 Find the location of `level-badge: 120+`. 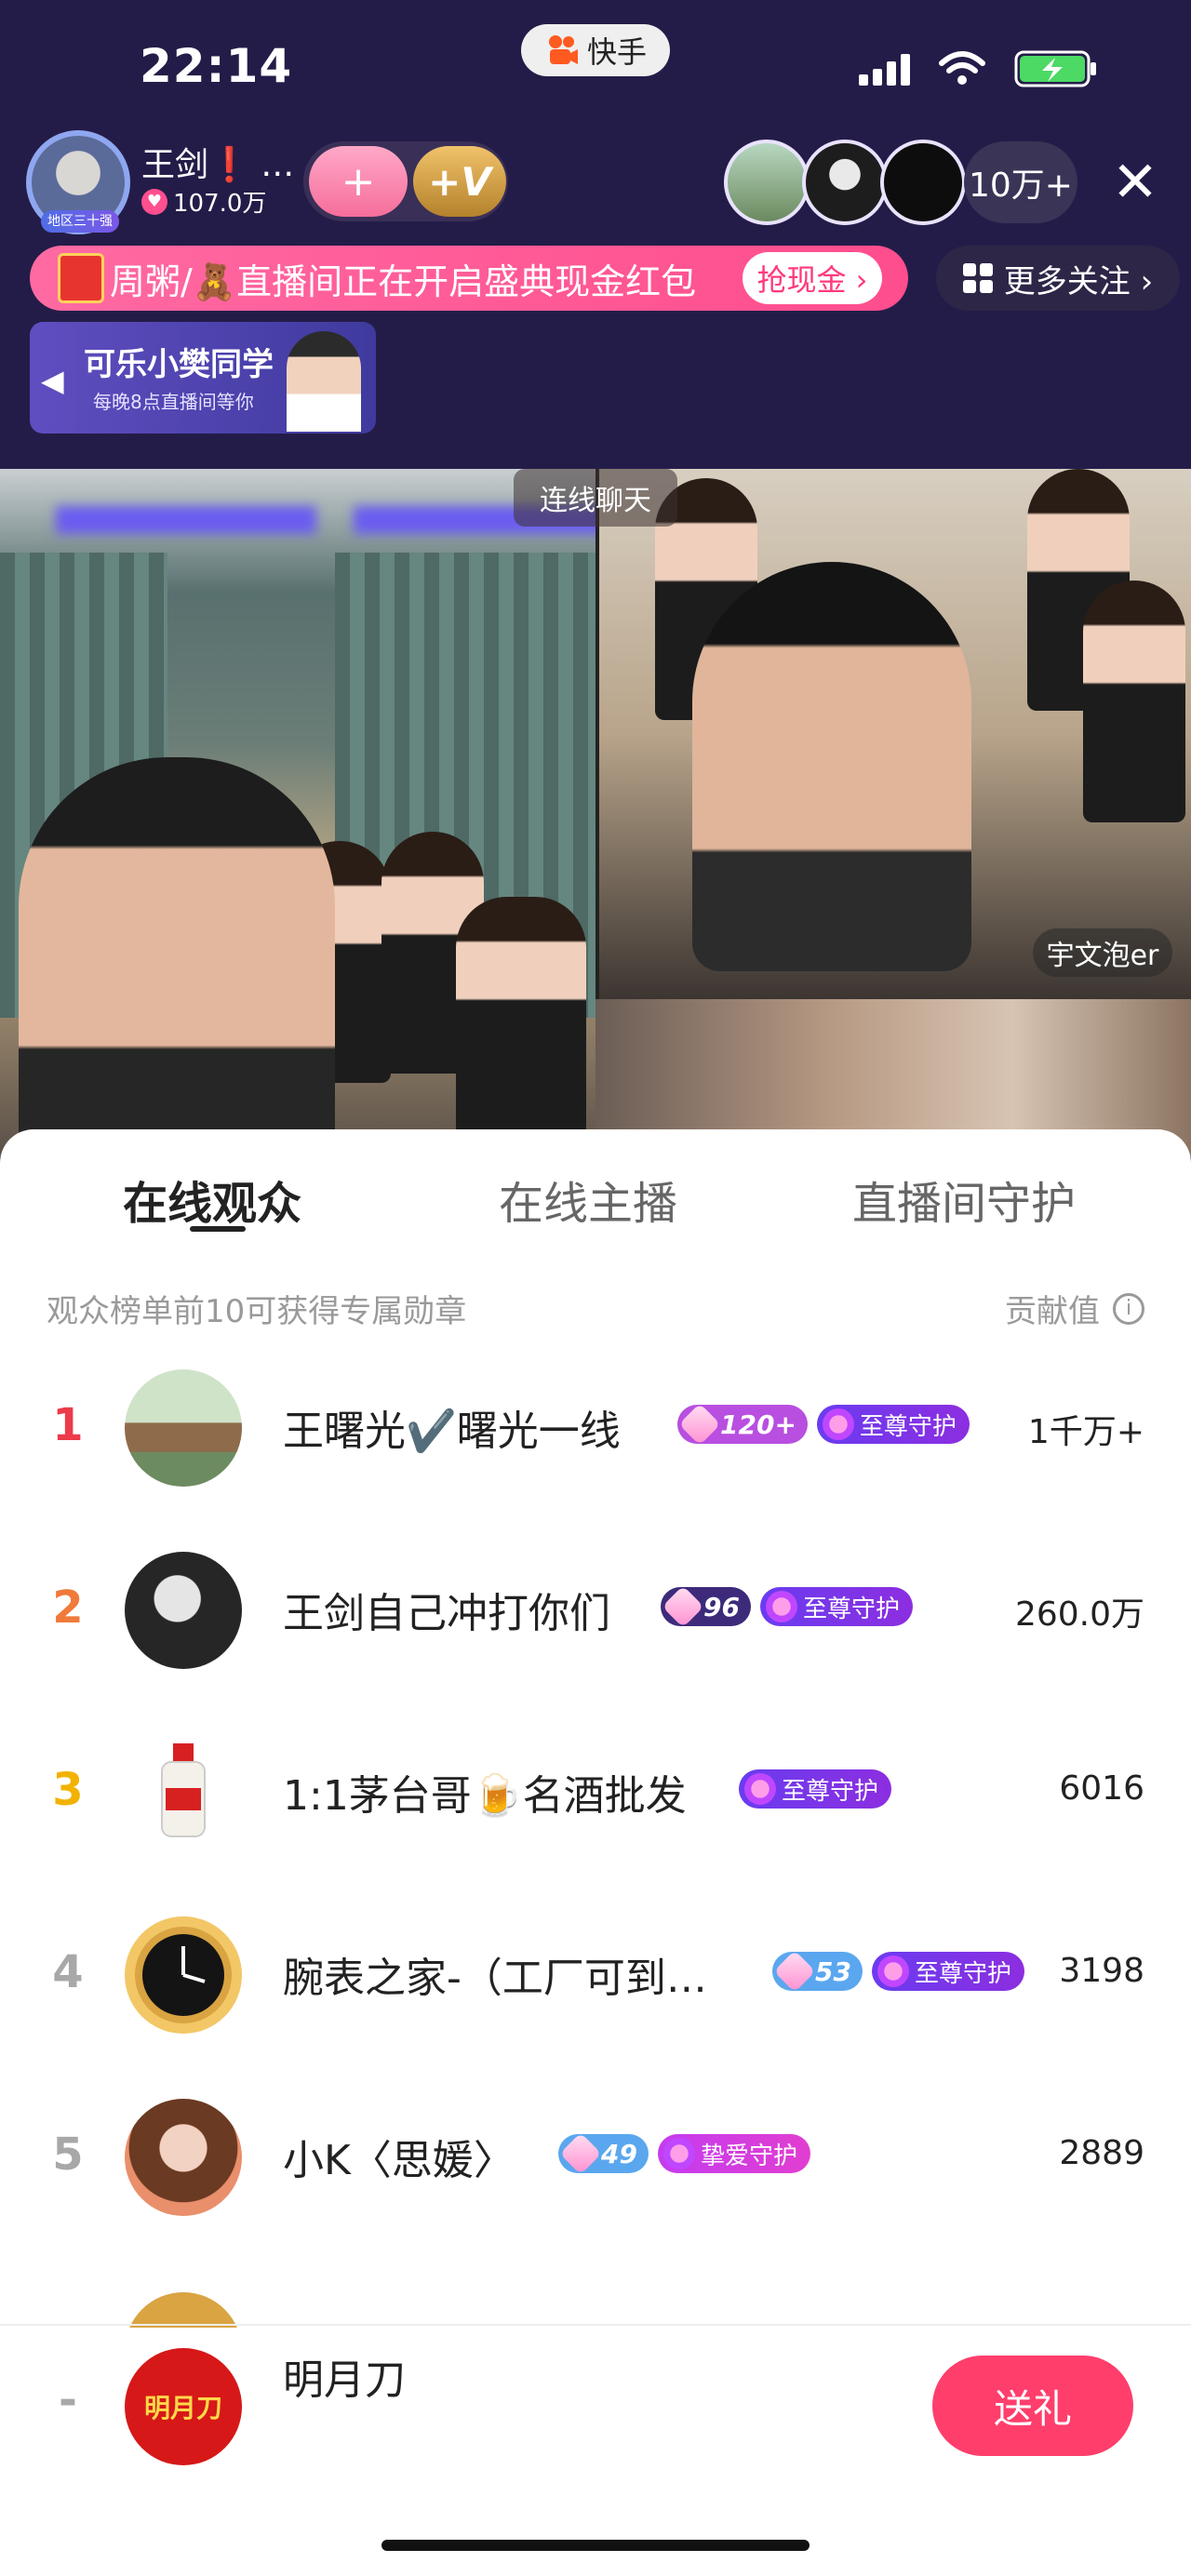

level-badge: 120+ is located at coordinates (742, 1424).